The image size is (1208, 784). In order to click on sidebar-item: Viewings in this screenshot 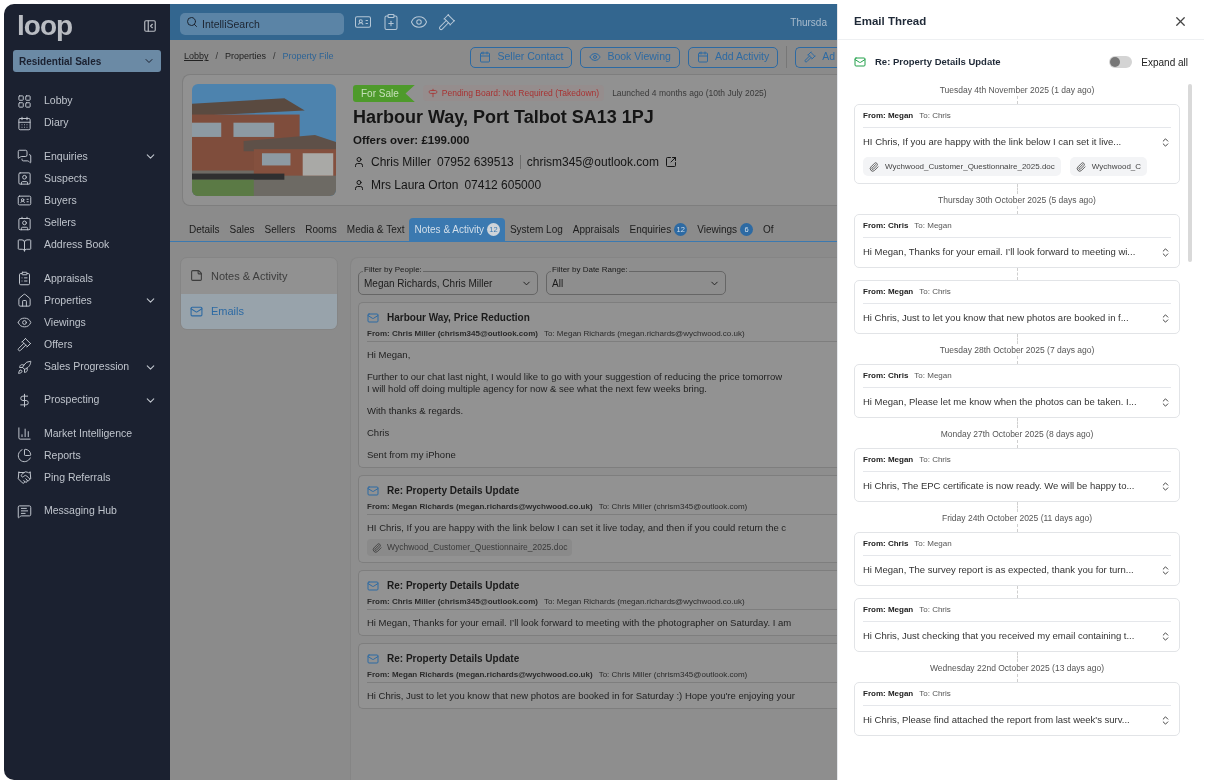, I will do `click(87, 322)`.